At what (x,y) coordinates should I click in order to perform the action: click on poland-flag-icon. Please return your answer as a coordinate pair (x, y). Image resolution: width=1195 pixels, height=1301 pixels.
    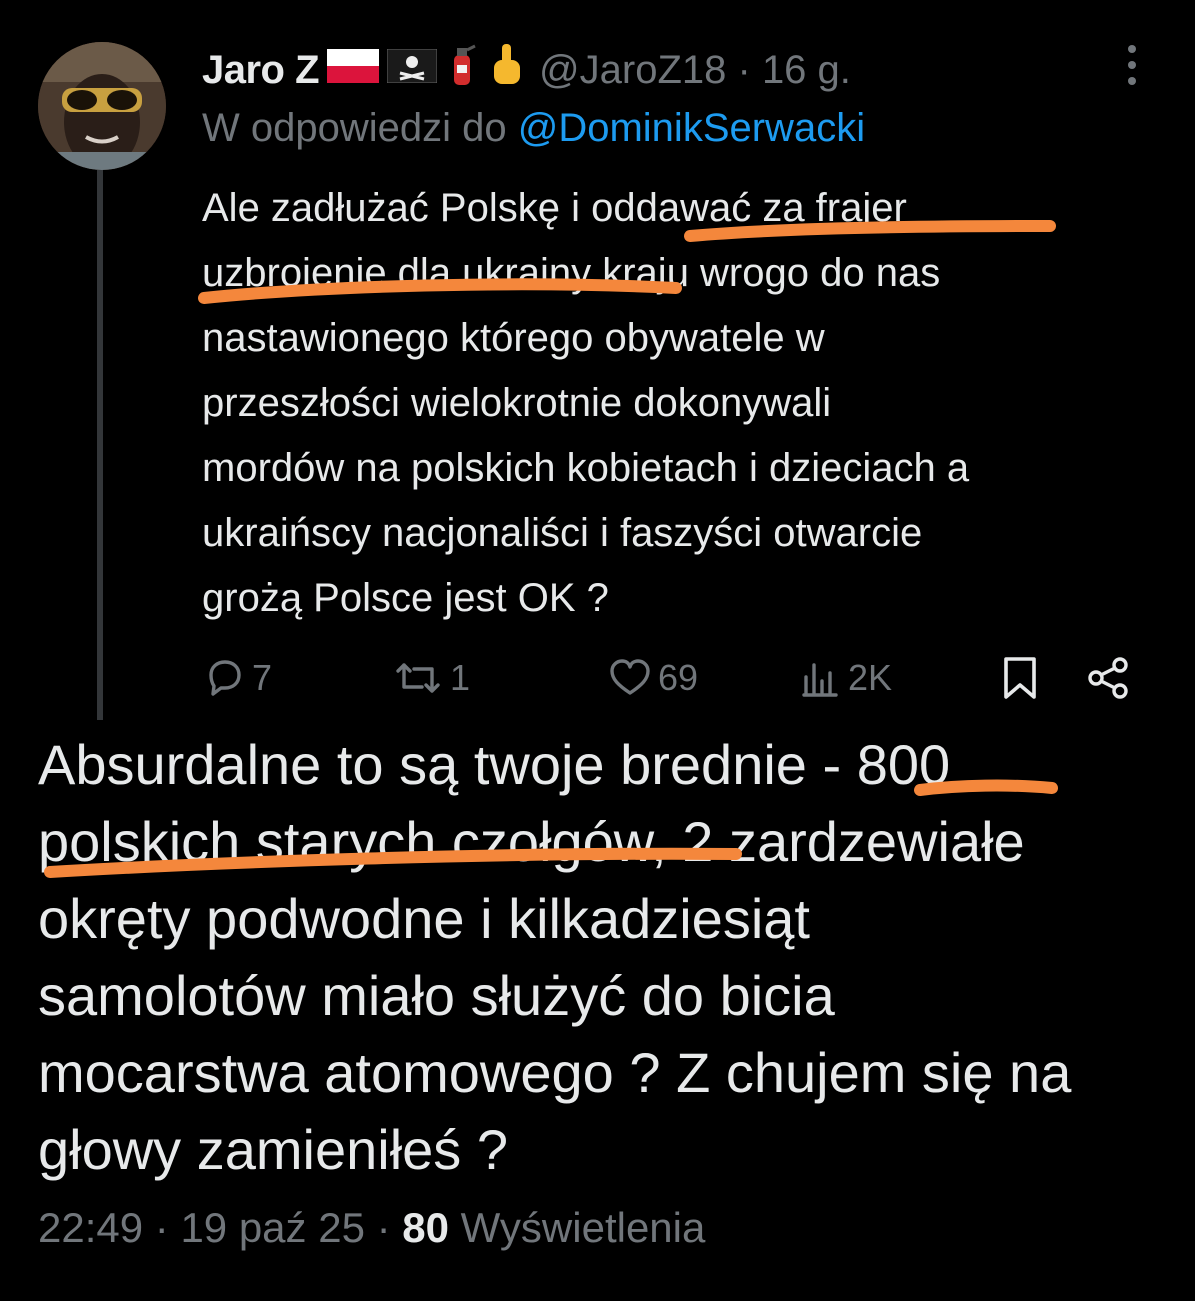
    Looking at the image, I should click on (353, 70).